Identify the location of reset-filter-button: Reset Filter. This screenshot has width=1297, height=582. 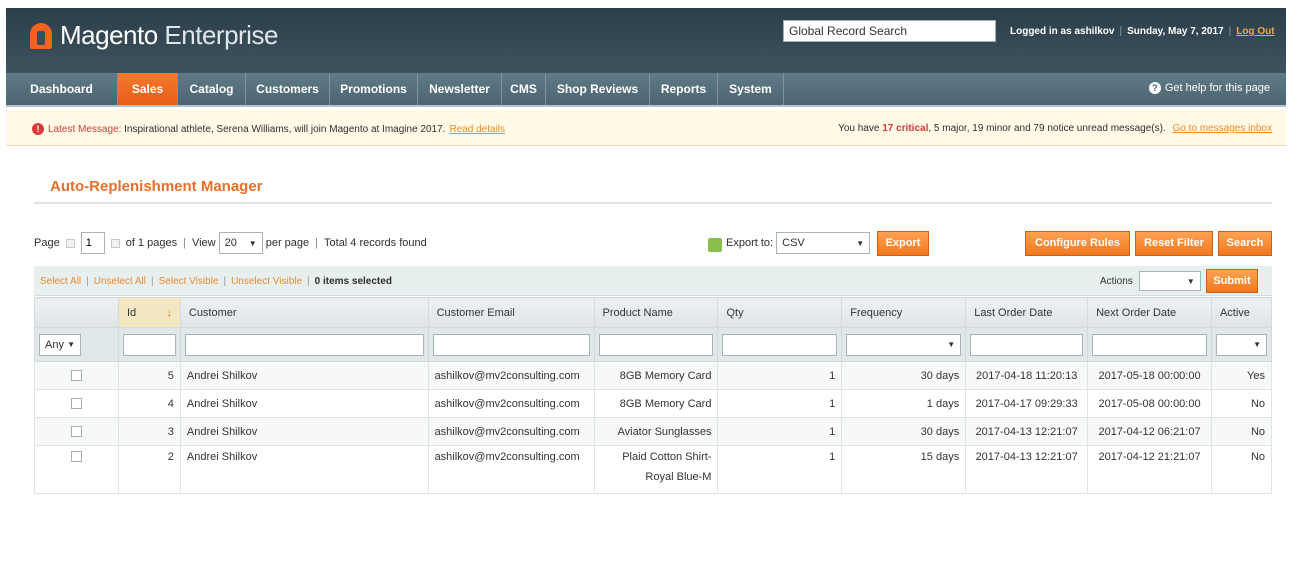
(1174, 243).